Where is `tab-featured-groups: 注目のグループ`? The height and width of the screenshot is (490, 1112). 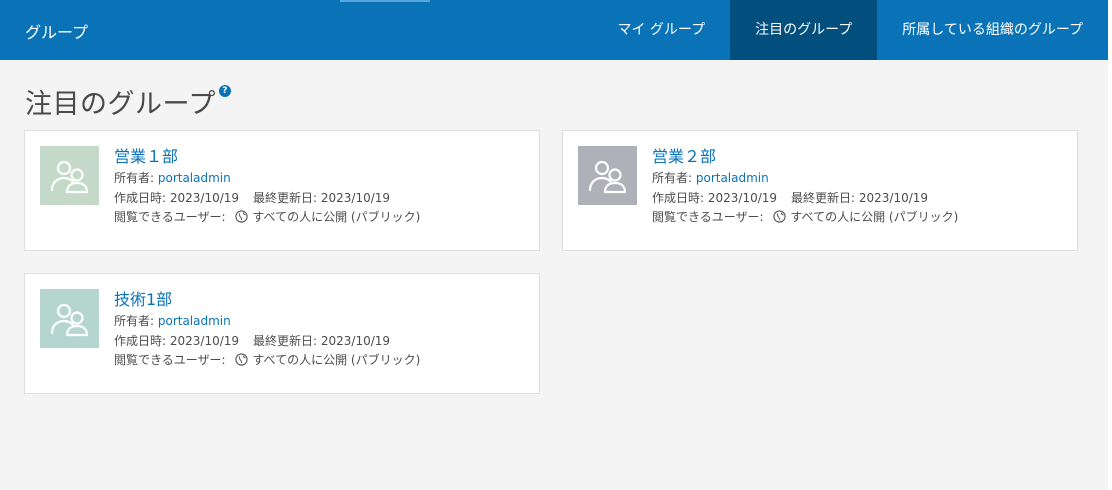
tab-featured-groups: 注目のグループ is located at coordinates (804, 30).